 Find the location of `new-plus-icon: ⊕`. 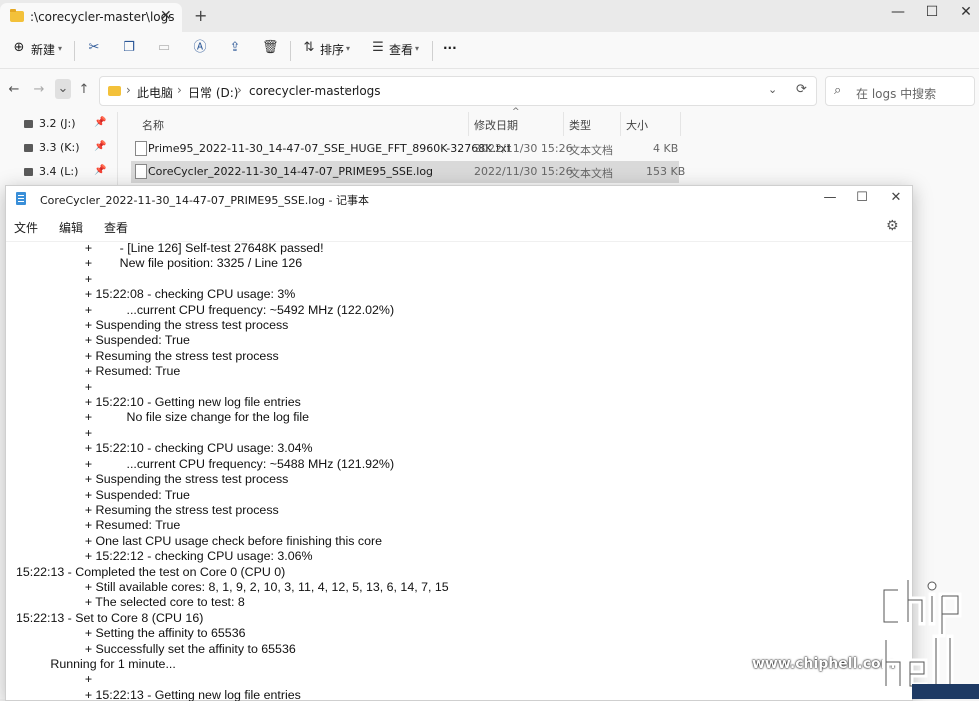

new-plus-icon: ⊕ is located at coordinates (19, 47).